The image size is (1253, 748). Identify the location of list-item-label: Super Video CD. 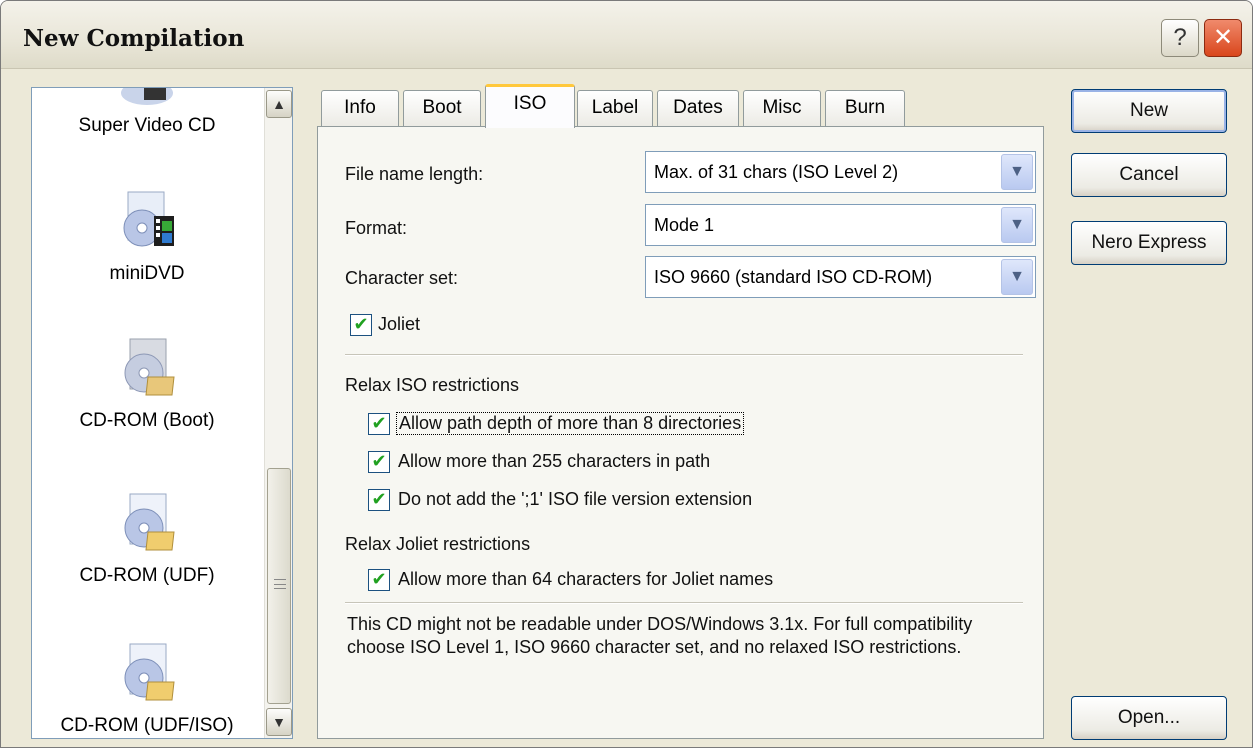
(147, 125).